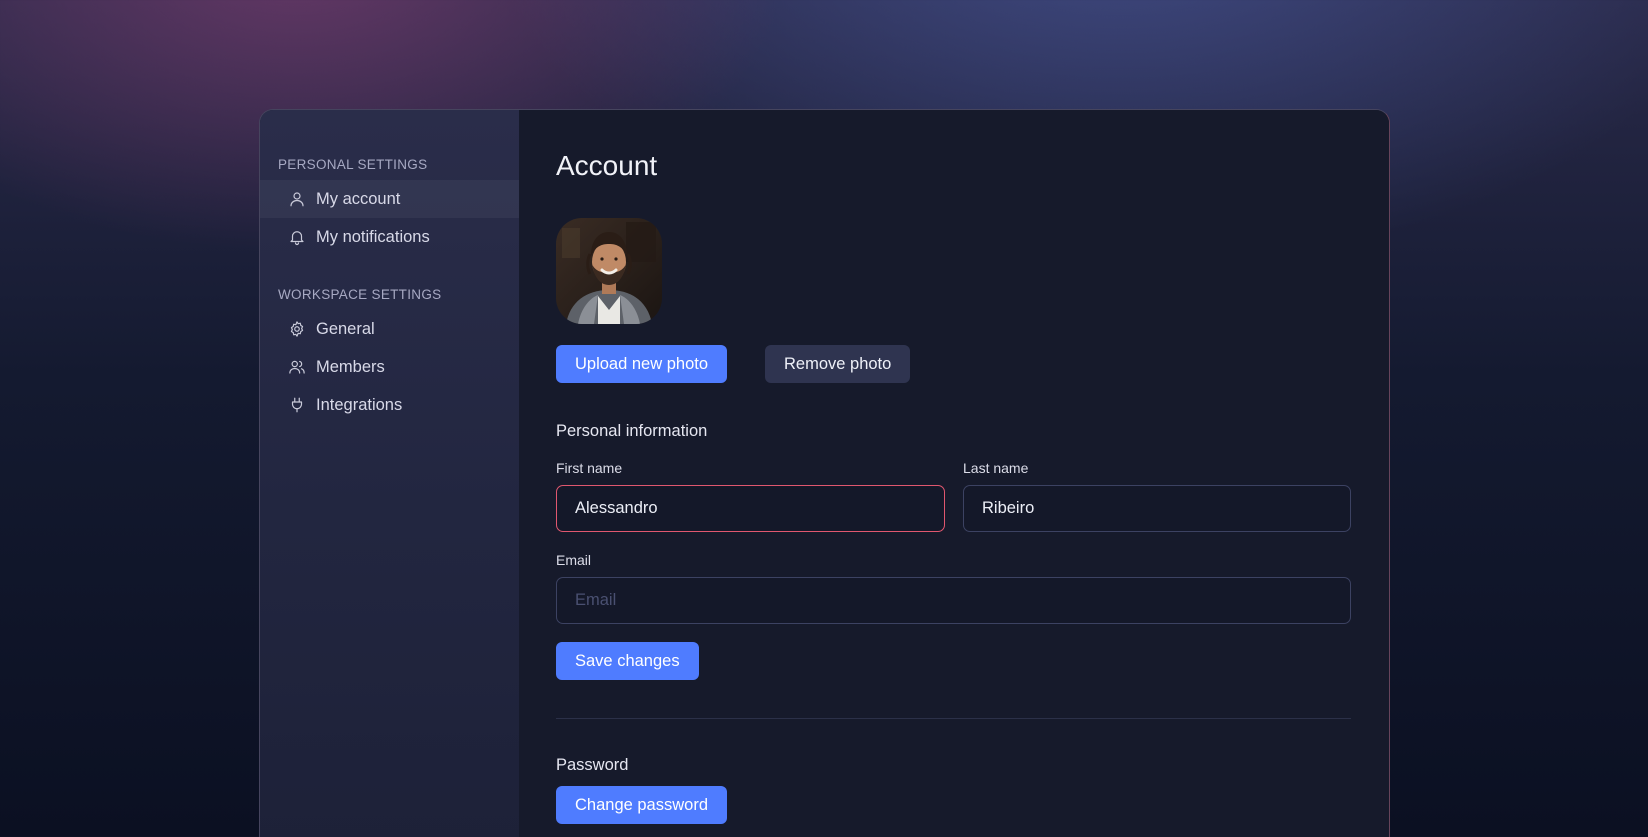  Describe the element at coordinates (632, 431) in the screenshot. I see `personal-info-heading: Personal information` at that location.